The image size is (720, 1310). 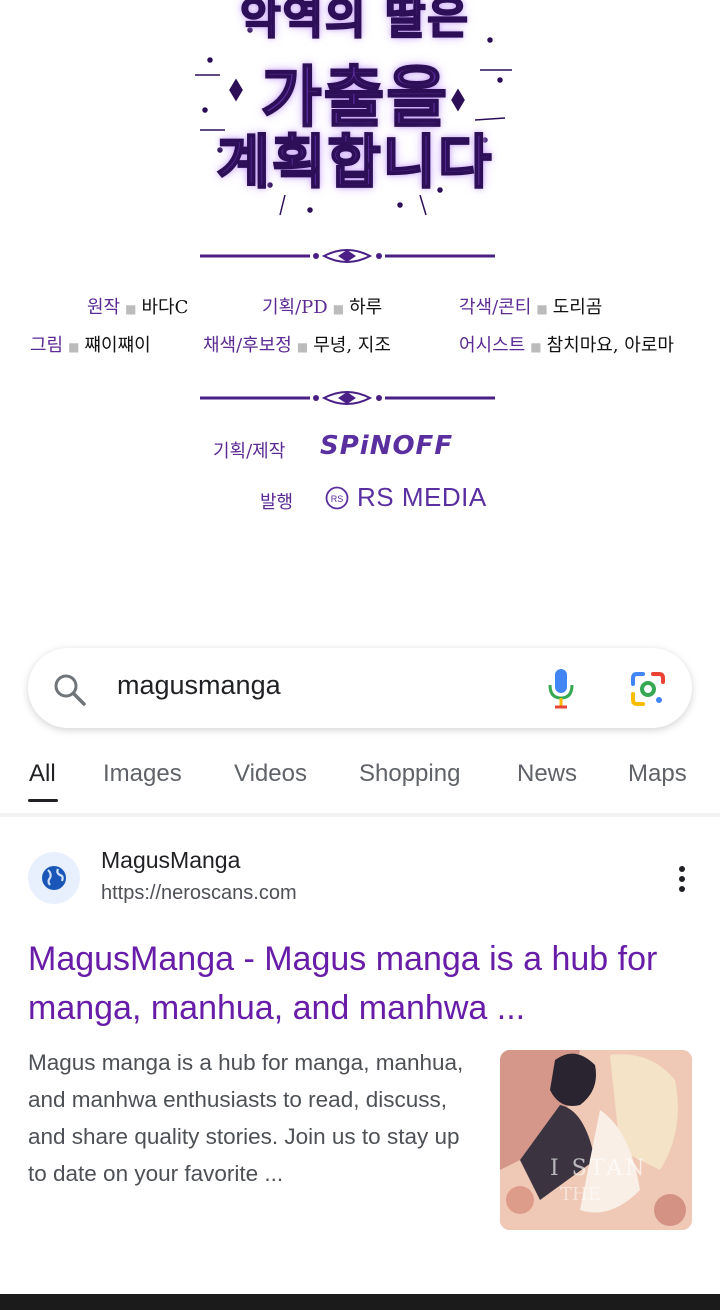 I want to click on publisher-label: 발행, so click(x=277, y=502).